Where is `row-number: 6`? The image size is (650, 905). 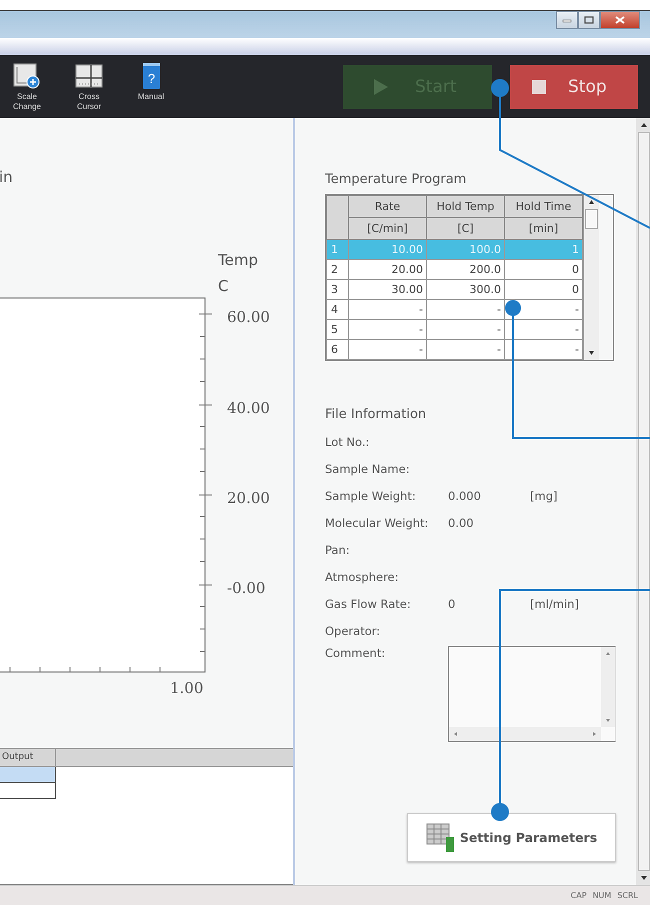 row-number: 6 is located at coordinates (337, 350).